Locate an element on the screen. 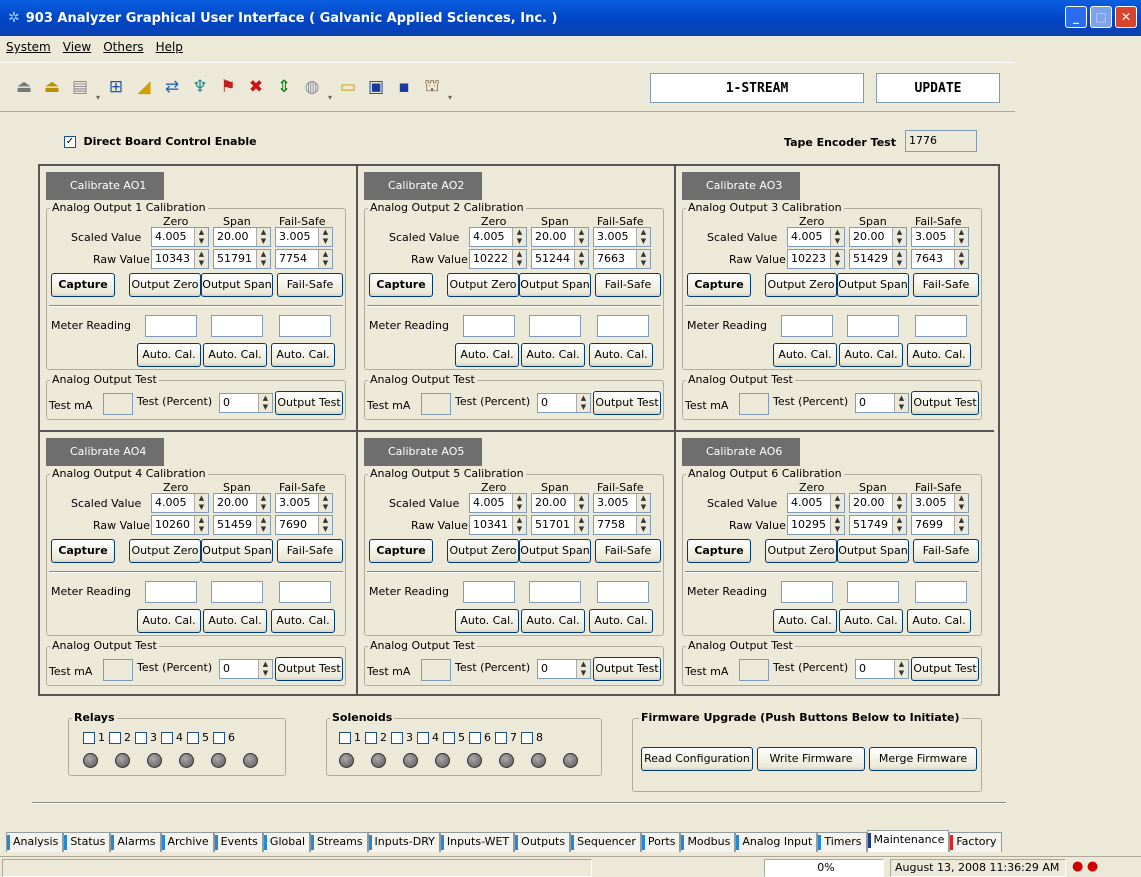 Image resolution: width=1141 pixels, height=877 pixels. update-display: UPDATE is located at coordinates (938, 88).